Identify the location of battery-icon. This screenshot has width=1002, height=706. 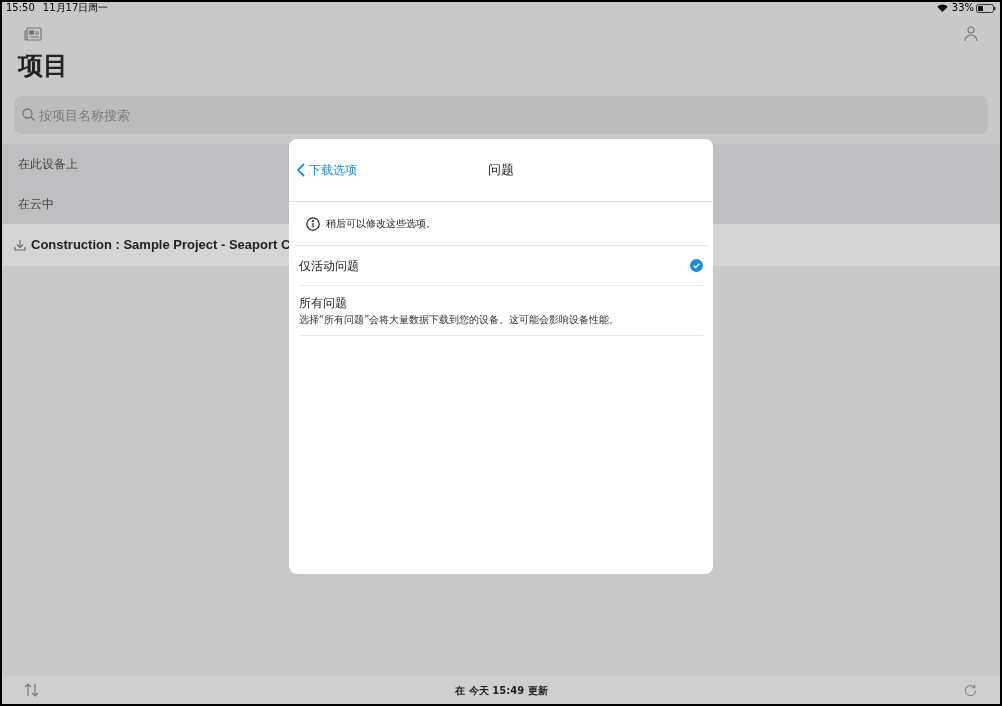
(986, 8).